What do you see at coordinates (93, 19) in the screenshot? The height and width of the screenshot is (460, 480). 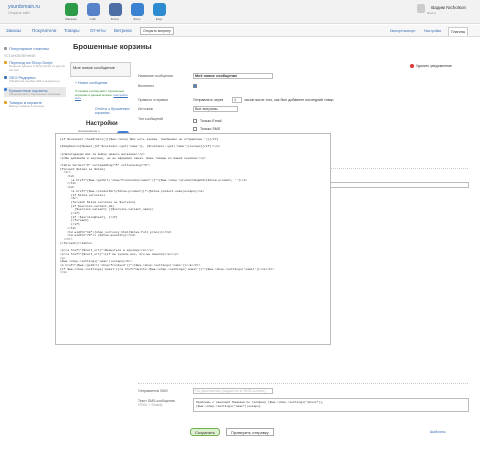 I see `app-label: Сайт` at bounding box center [93, 19].